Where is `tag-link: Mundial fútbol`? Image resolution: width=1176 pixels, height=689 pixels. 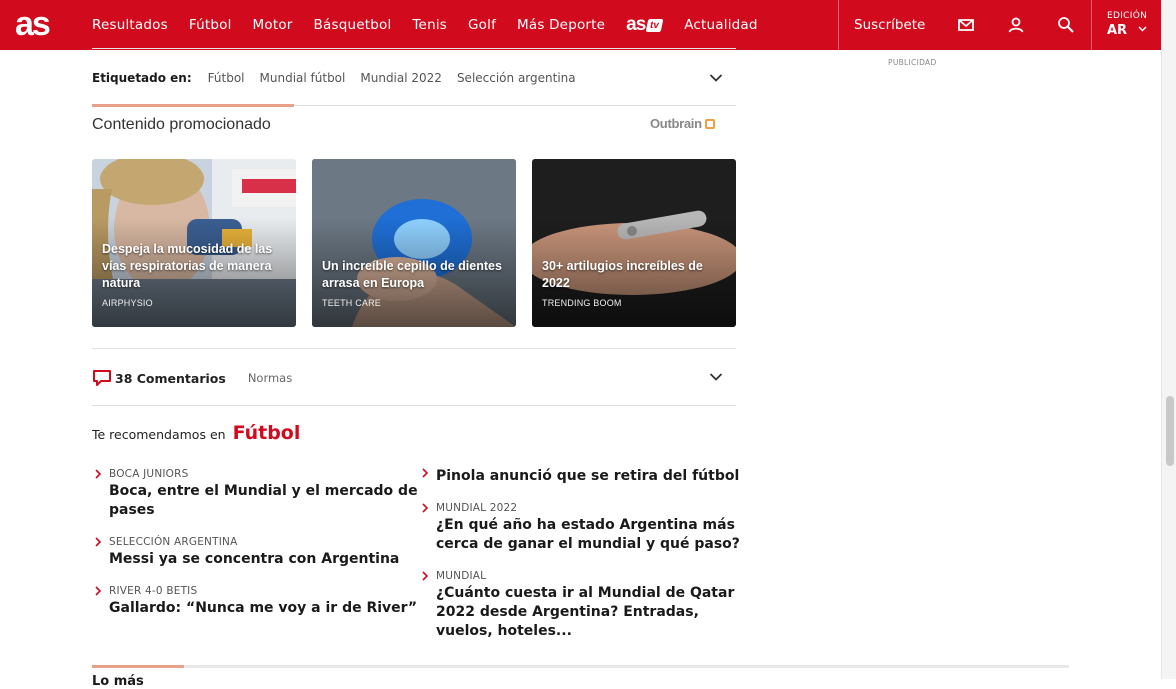 tag-link: Mundial fútbol is located at coordinates (303, 78).